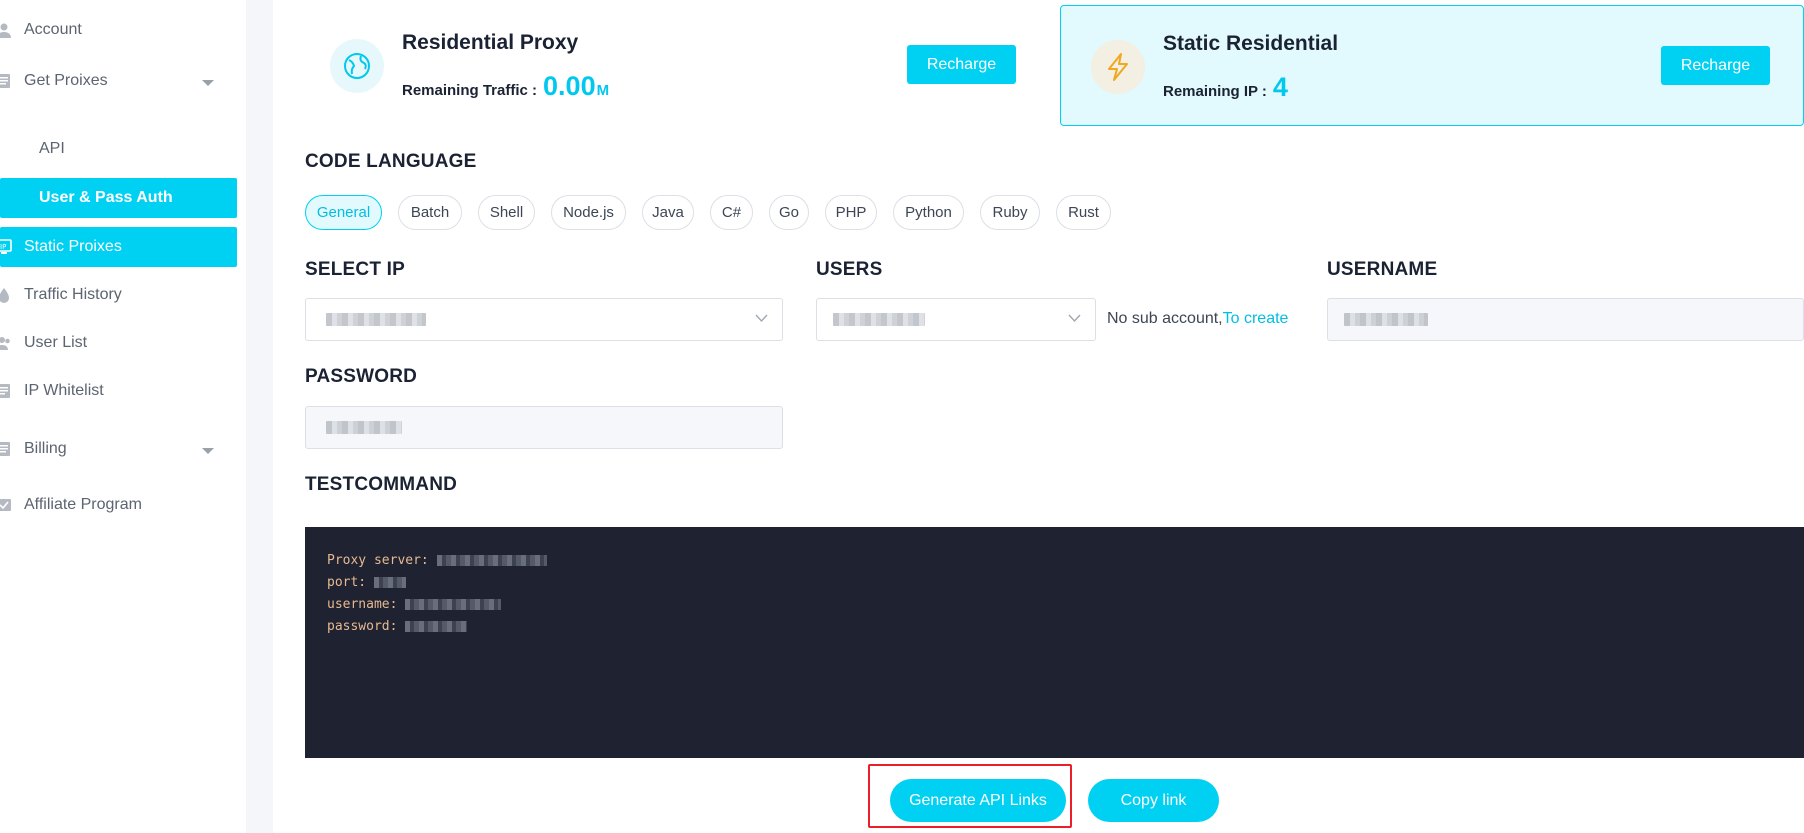 This screenshot has height=833, width=1804. Describe the element at coordinates (53, 29) in the screenshot. I see `sidebar-item-label: Account` at that location.